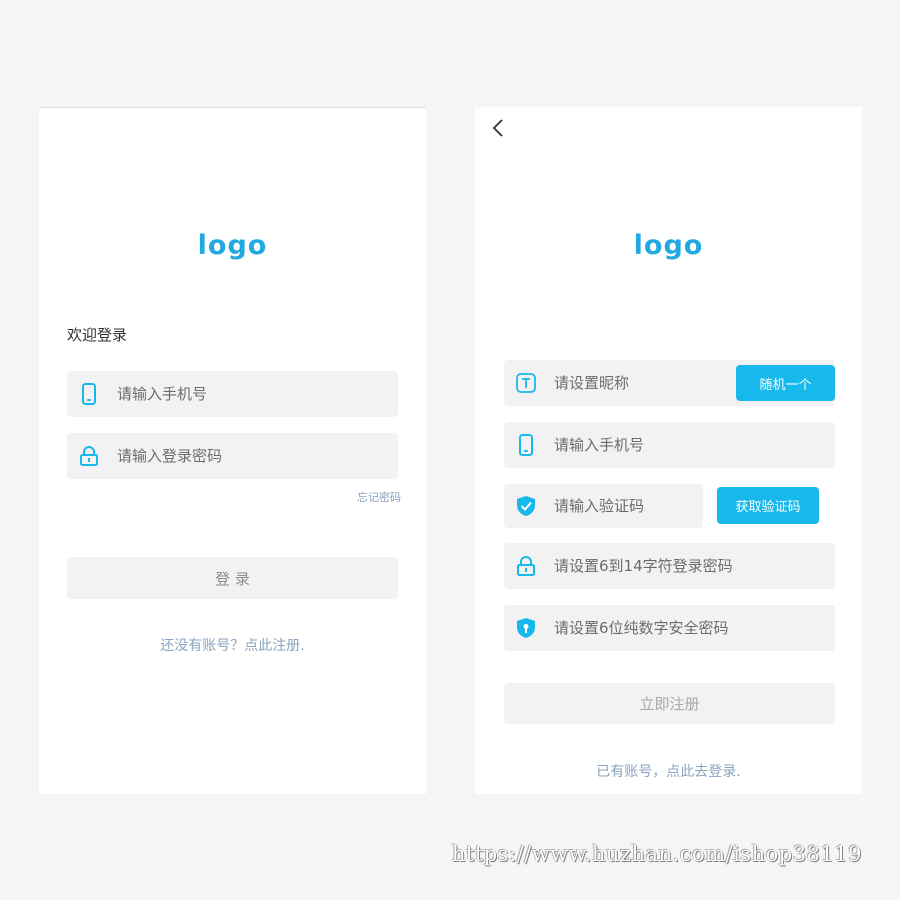  I want to click on password-field, so click(232, 456).